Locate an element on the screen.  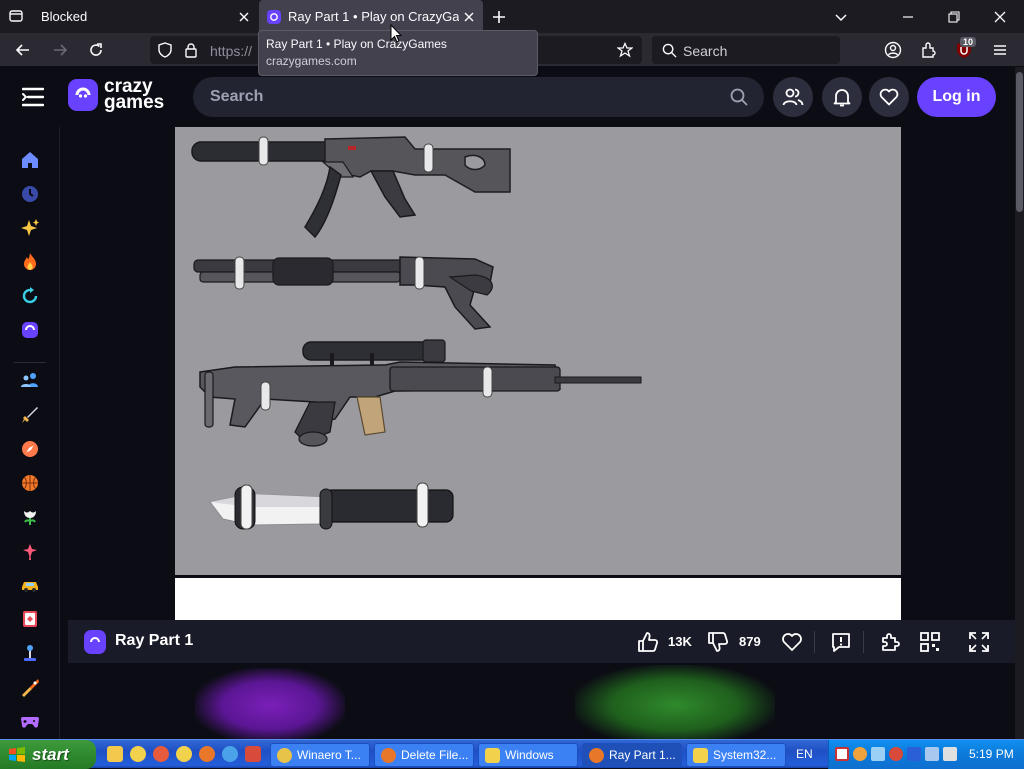
start-label: start is located at coordinates (50, 754).